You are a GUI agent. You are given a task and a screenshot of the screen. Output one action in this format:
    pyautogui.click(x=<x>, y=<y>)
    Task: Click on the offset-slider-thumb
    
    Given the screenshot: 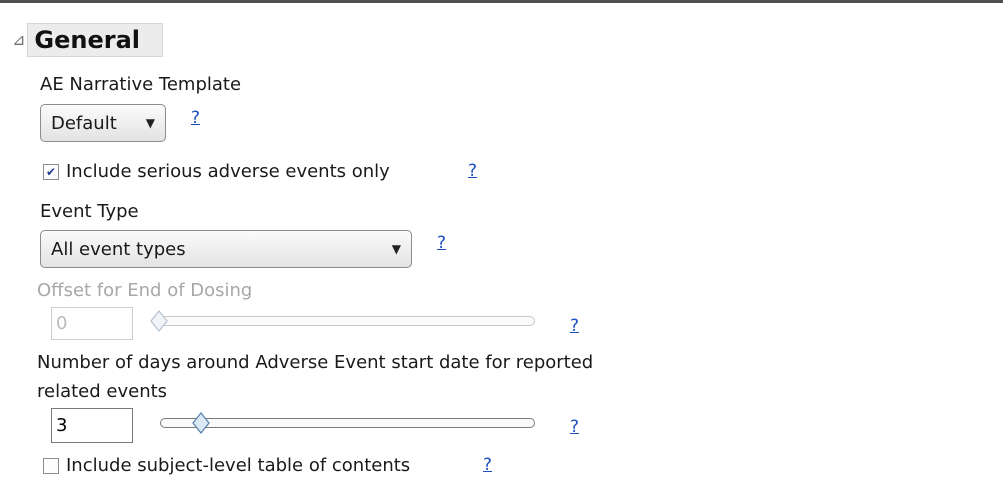 What is the action you would take?
    pyautogui.click(x=159, y=321)
    